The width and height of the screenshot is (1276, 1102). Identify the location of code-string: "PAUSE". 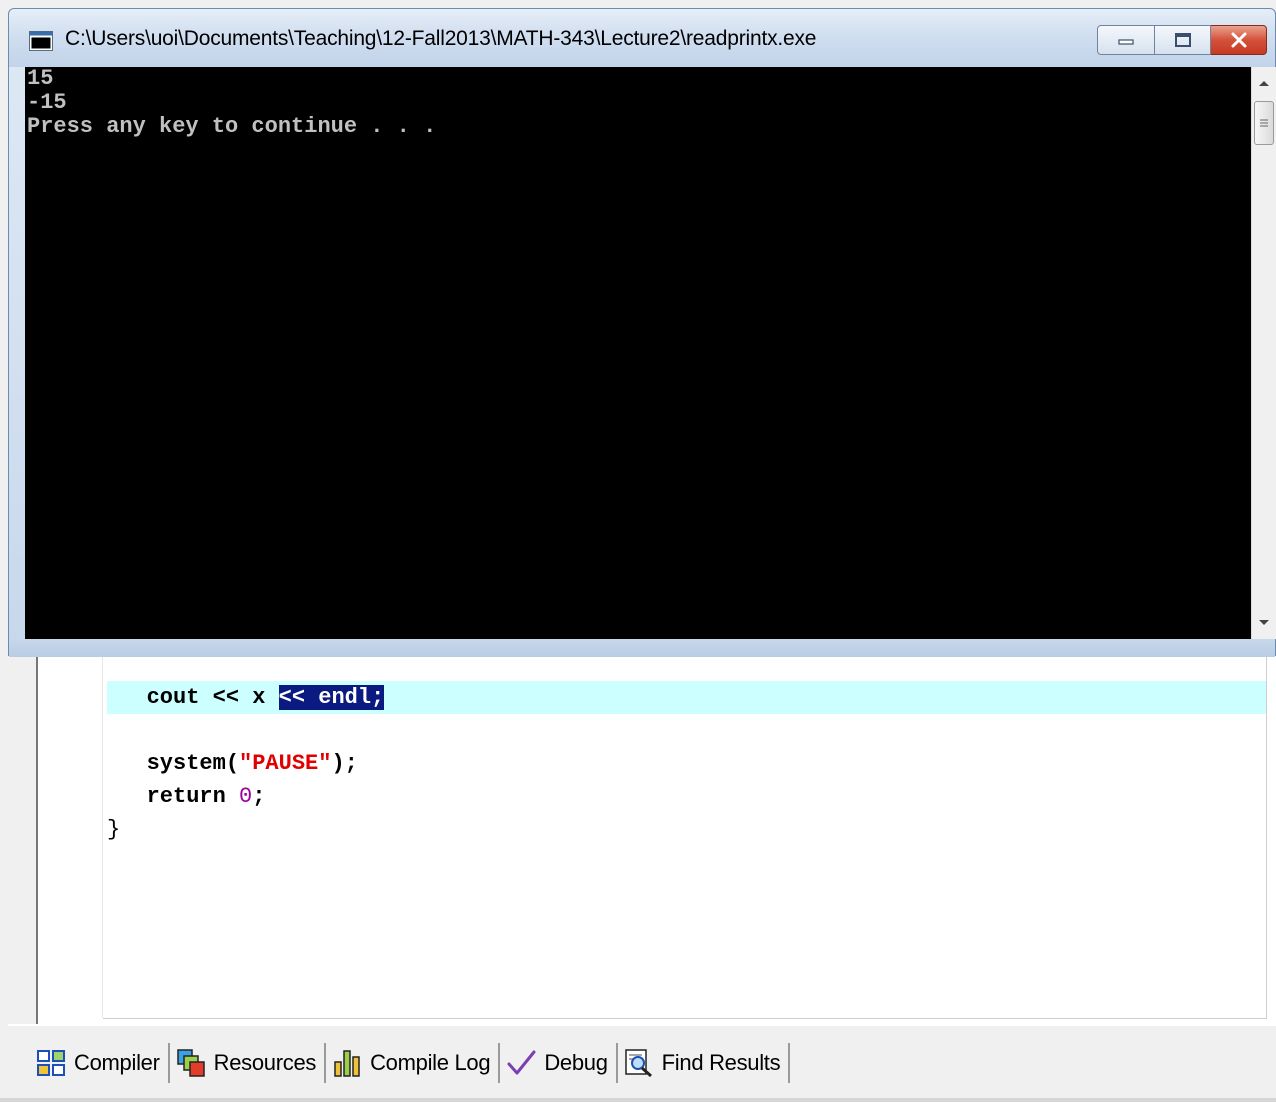
(285, 763).